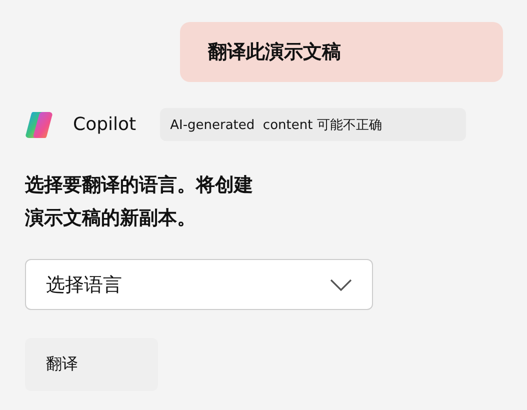 This screenshot has width=527, height=410. I want to click on chevron-down-icon, so click(341, 284).